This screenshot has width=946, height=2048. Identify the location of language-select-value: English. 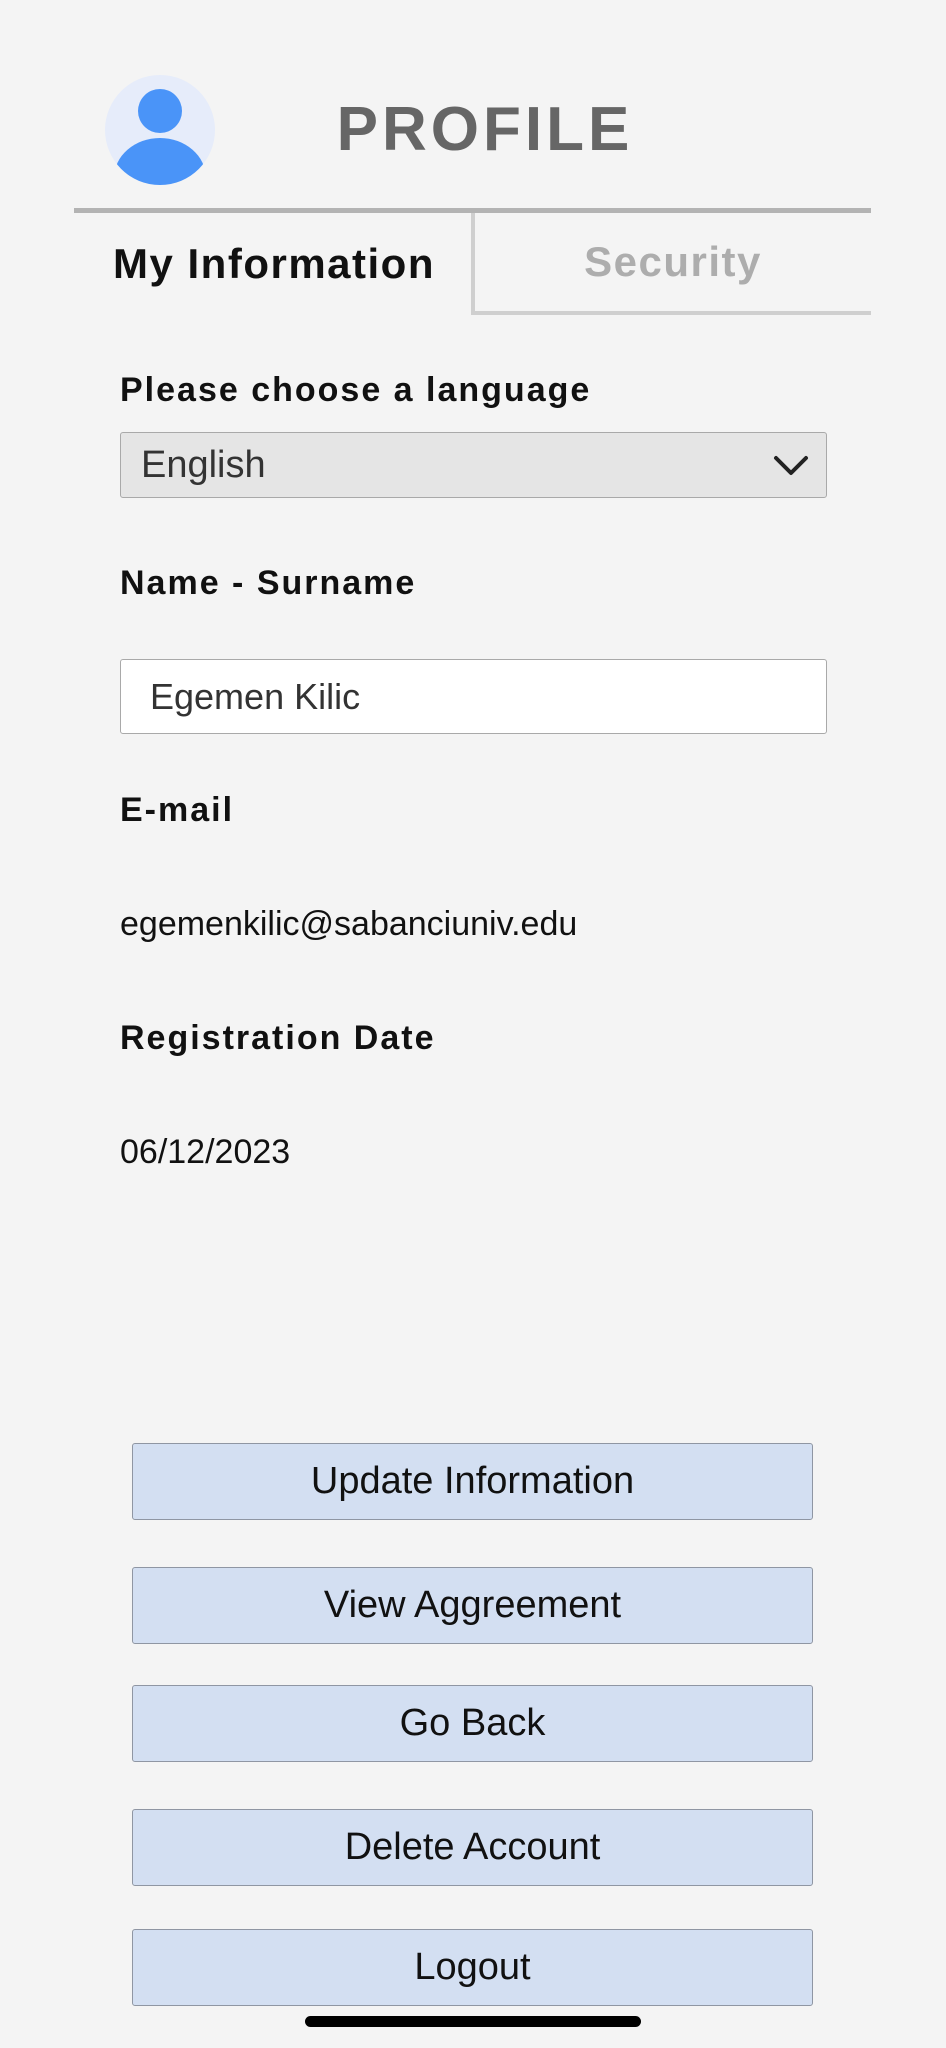
(203, 464).